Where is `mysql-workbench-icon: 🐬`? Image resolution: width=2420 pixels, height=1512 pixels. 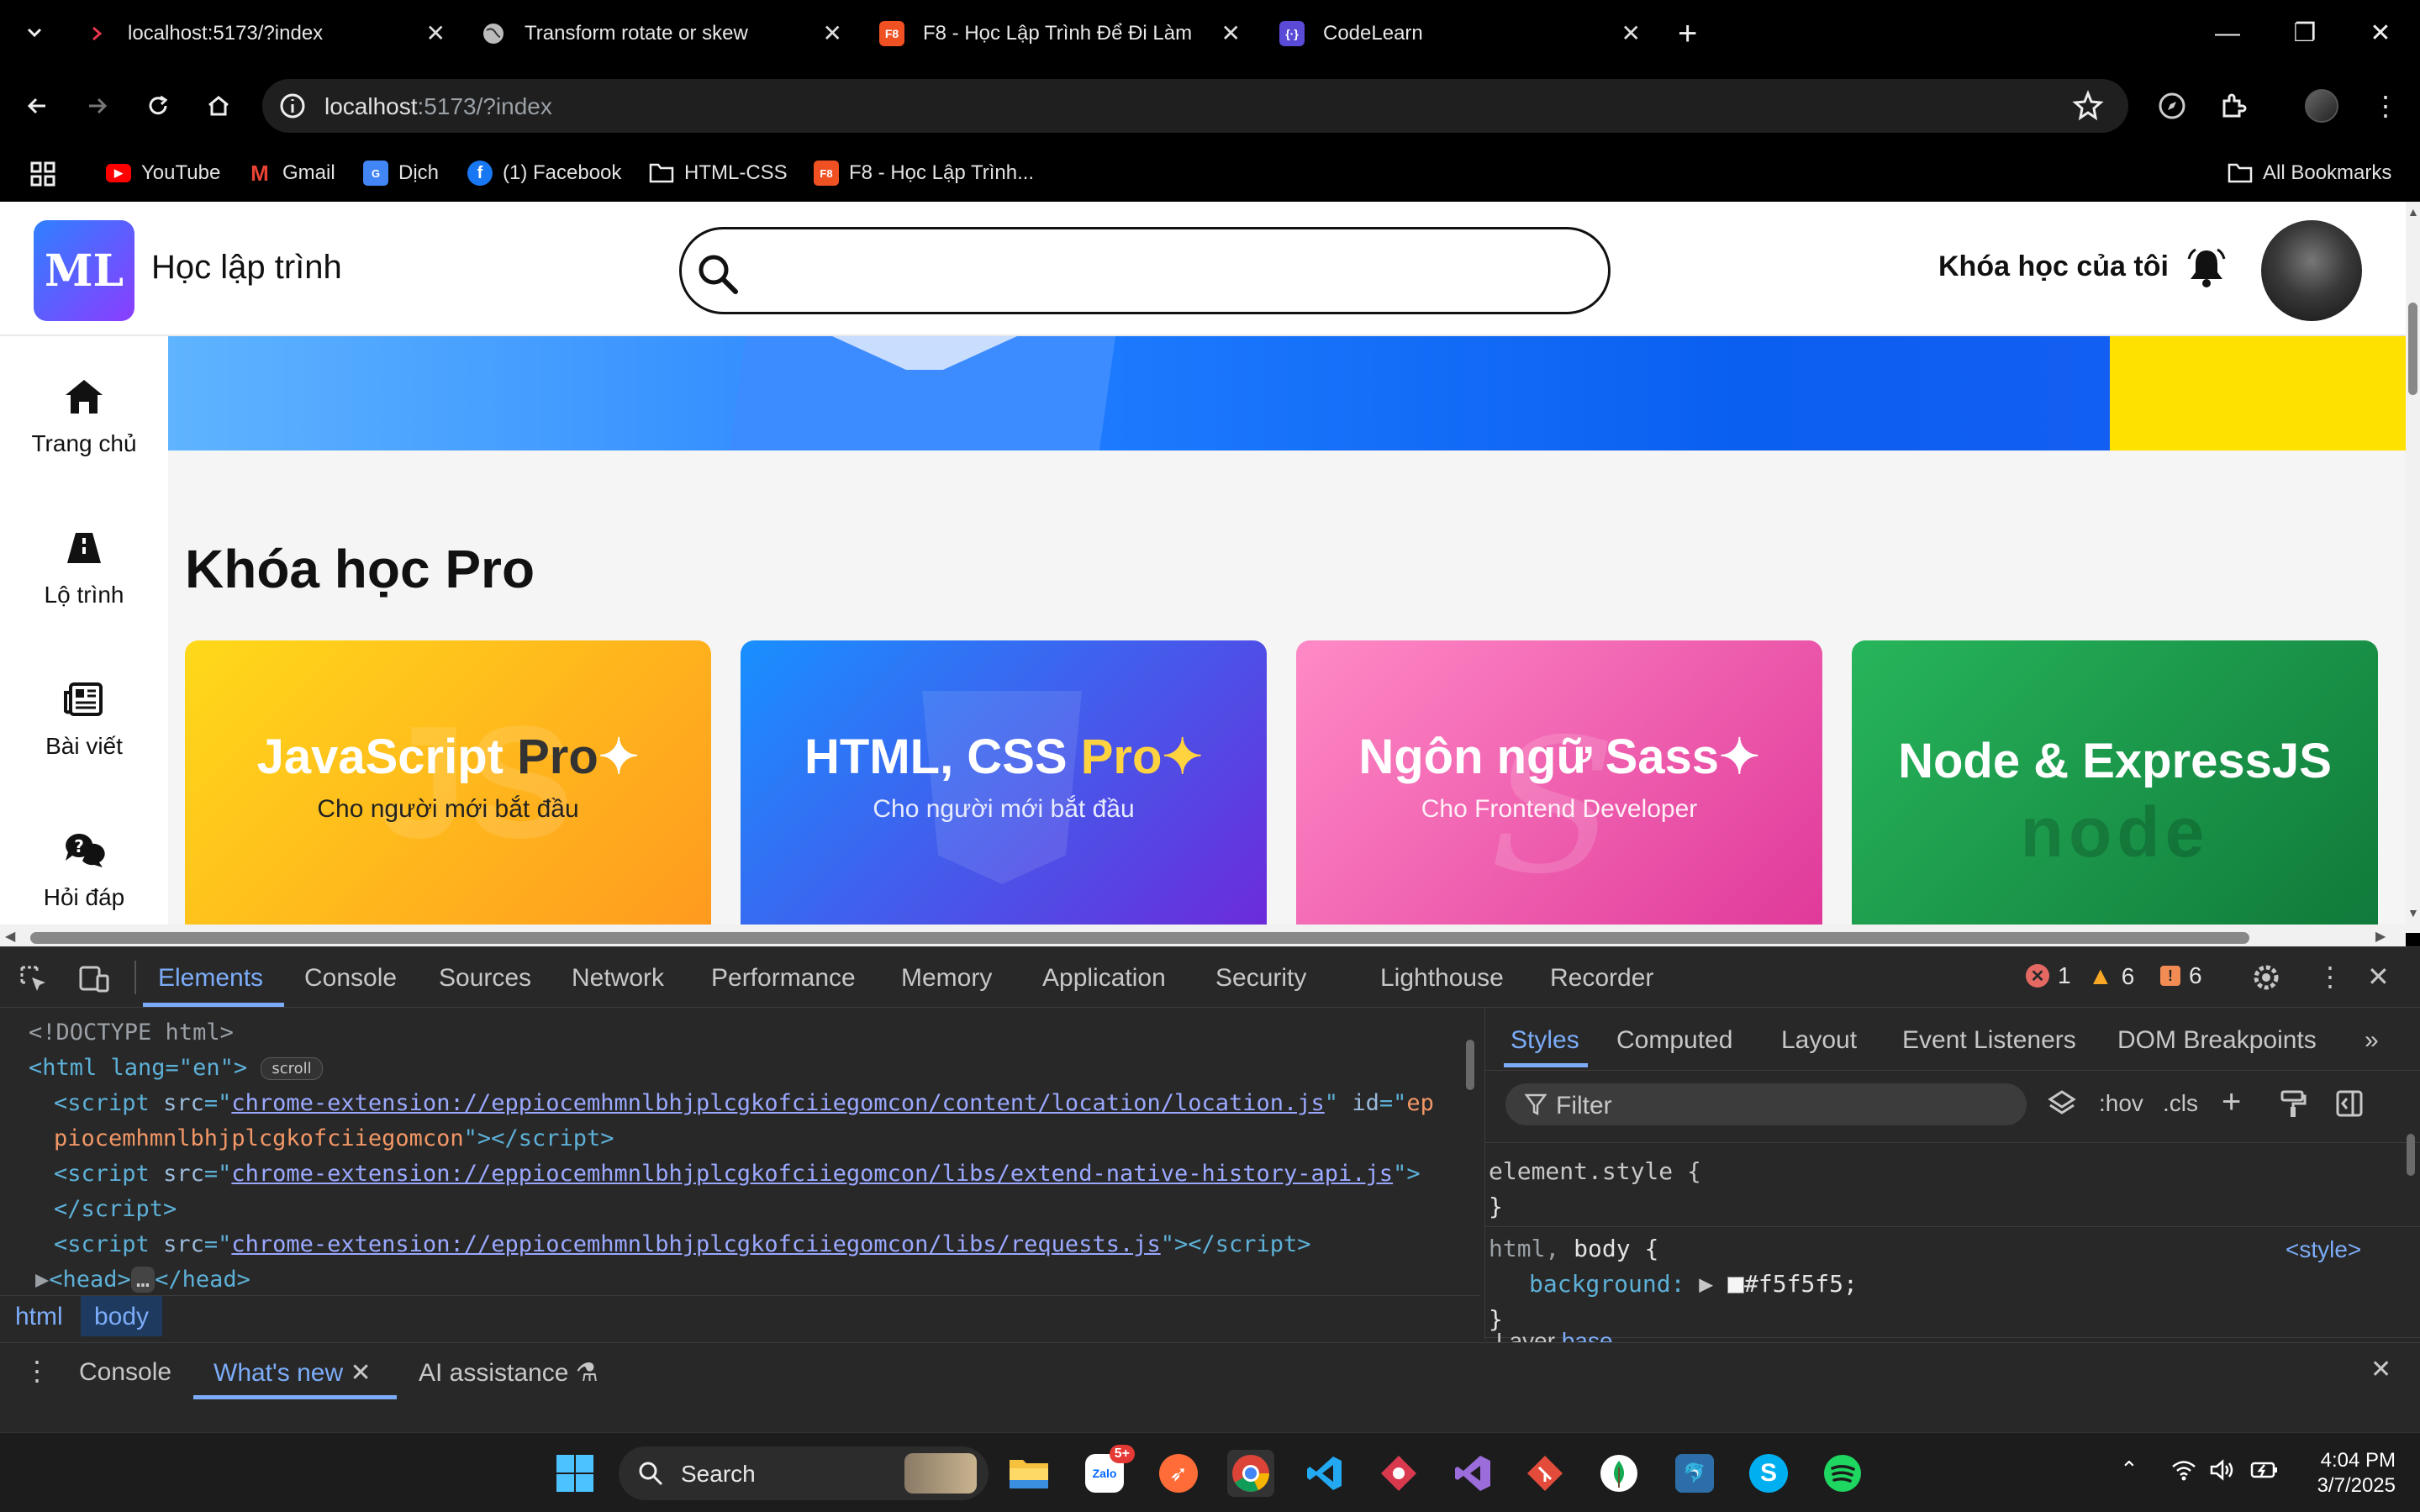 mysql-workbench-icon: 🐬 is located at coordinates (1694, 1474).